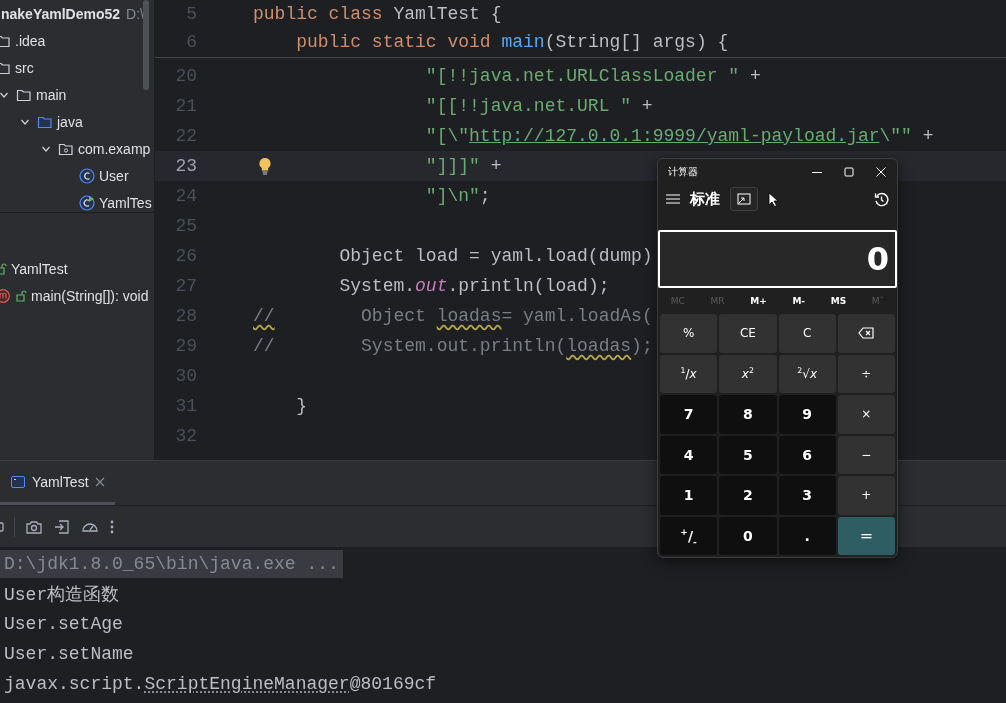  I want to click on import-icon, so click(62, 526).